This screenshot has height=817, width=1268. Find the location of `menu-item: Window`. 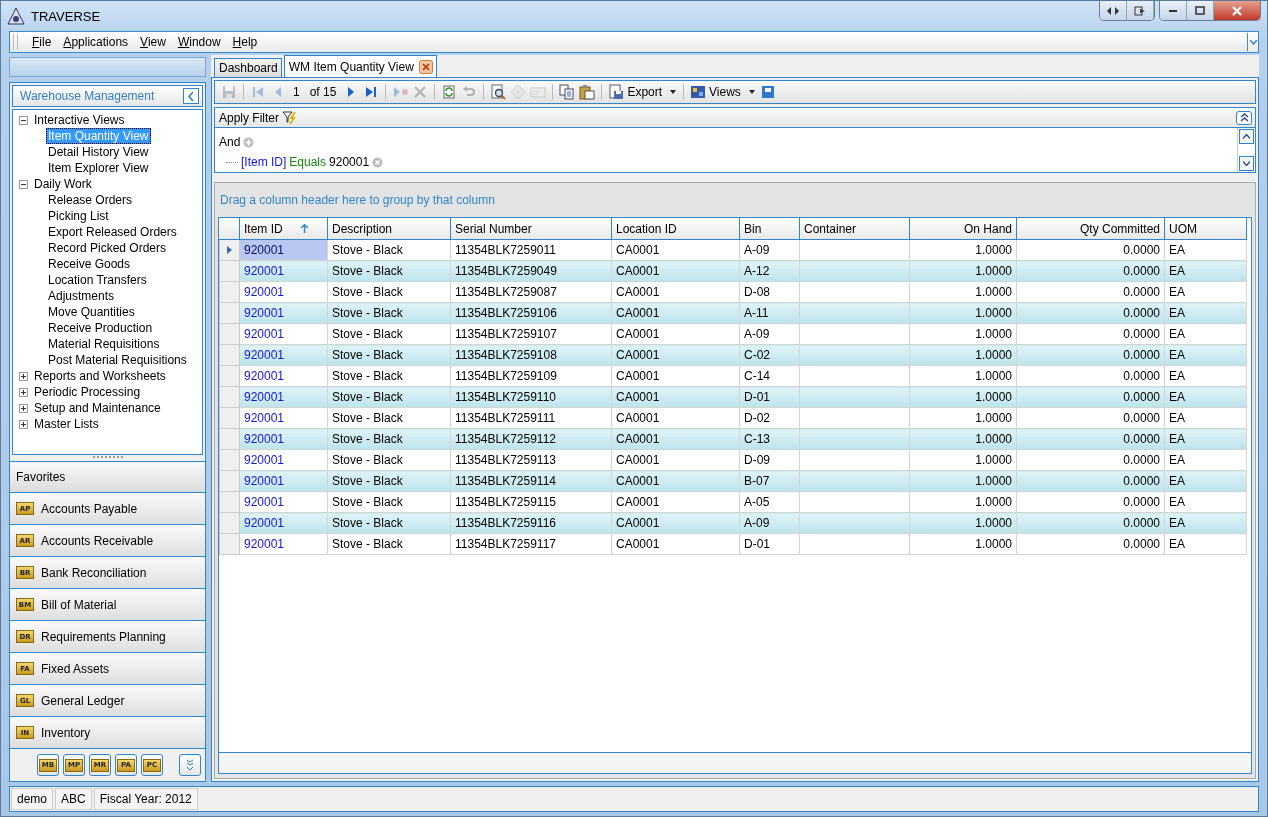

menu-item: Window is located at coordinates (199, 42).